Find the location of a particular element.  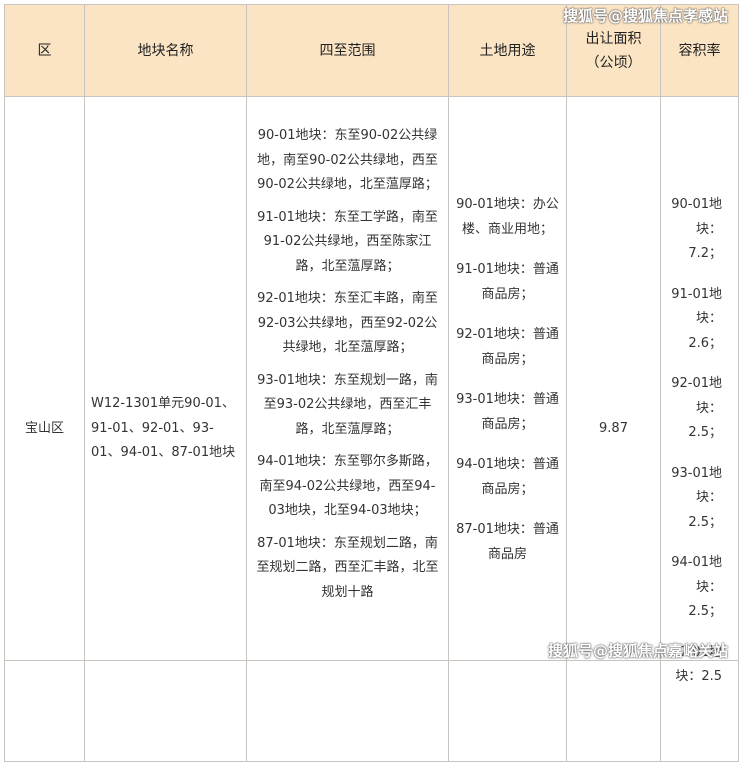

cell-district: 宝山区 is located at coordinates (44, 429).